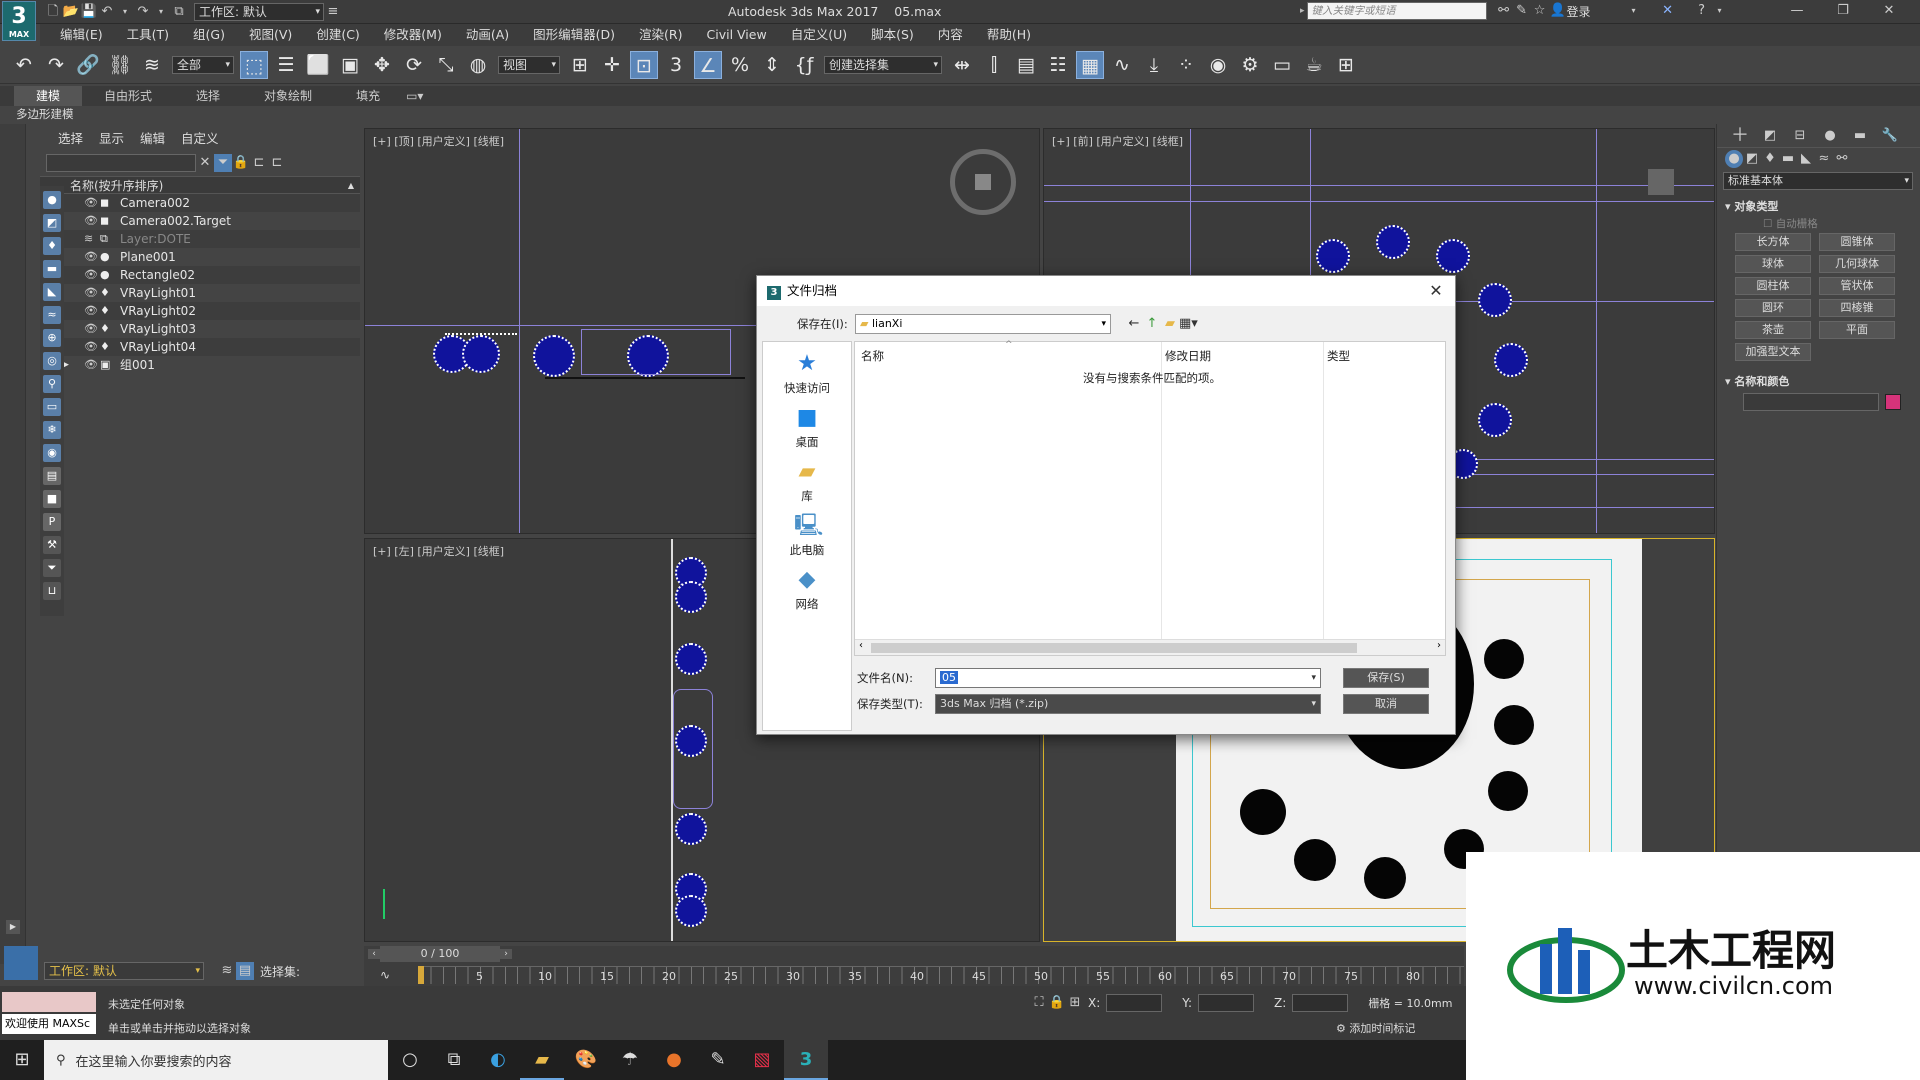 This screenshot has width=1920, height=1080. Describe the element at coordinates (1341, 1028) in the screenshot. I see `time-tag-icon: ⚙` at that location.